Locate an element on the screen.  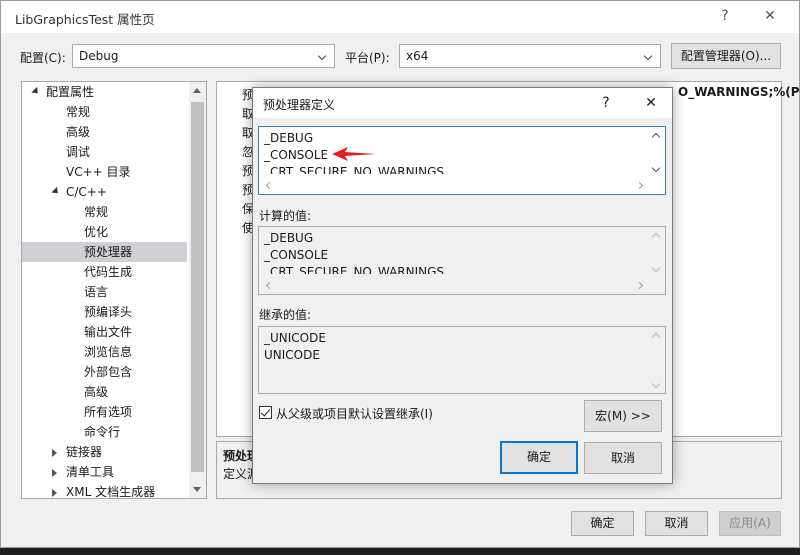
tree-item: C/C++ is located at coordinates (104, 192).